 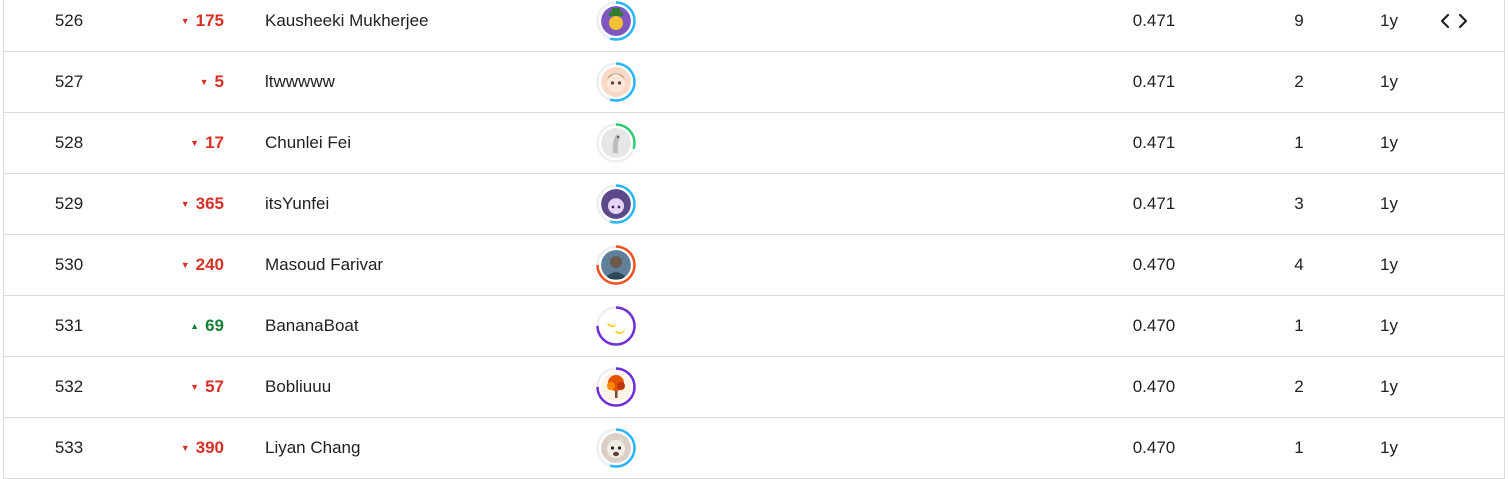 I want to click on team-name: Masoud Farivar, so click(x=415, y=265).